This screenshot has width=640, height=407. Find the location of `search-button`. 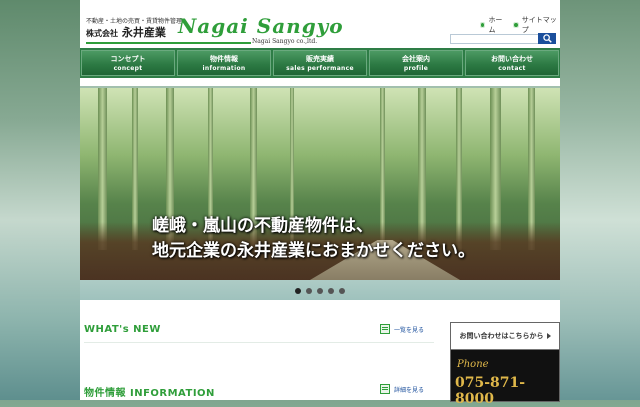

search-button is located at coordinates (547, 38).